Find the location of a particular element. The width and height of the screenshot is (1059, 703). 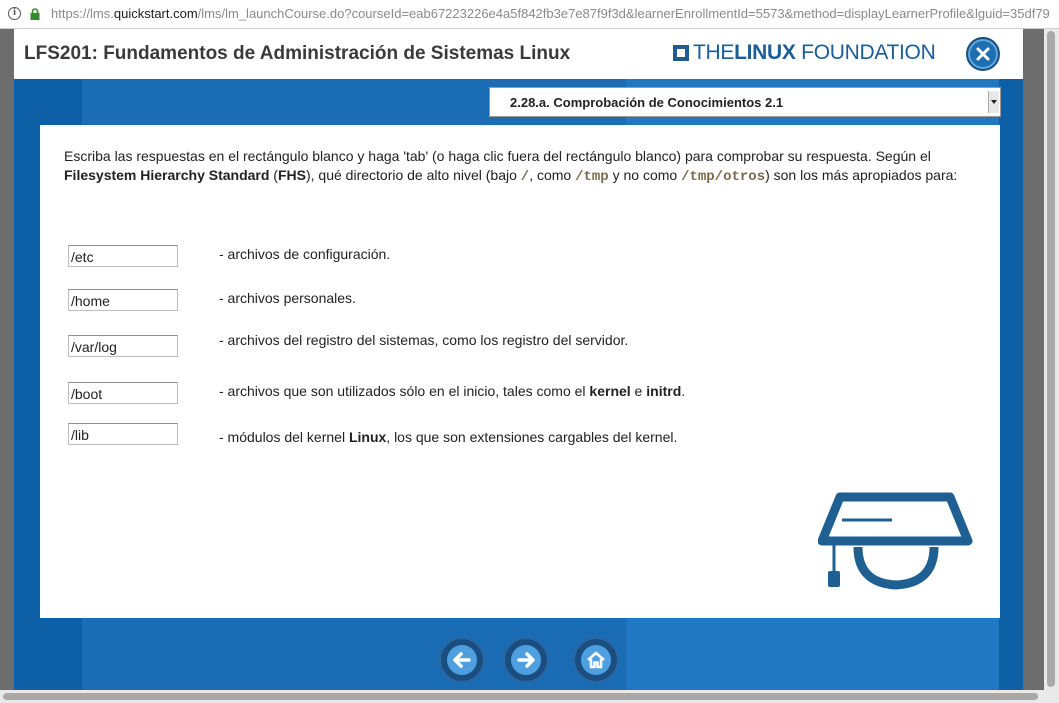

fhs-full-name: Filesystem Hierarchy Standard is located at coordinates (167, 175).